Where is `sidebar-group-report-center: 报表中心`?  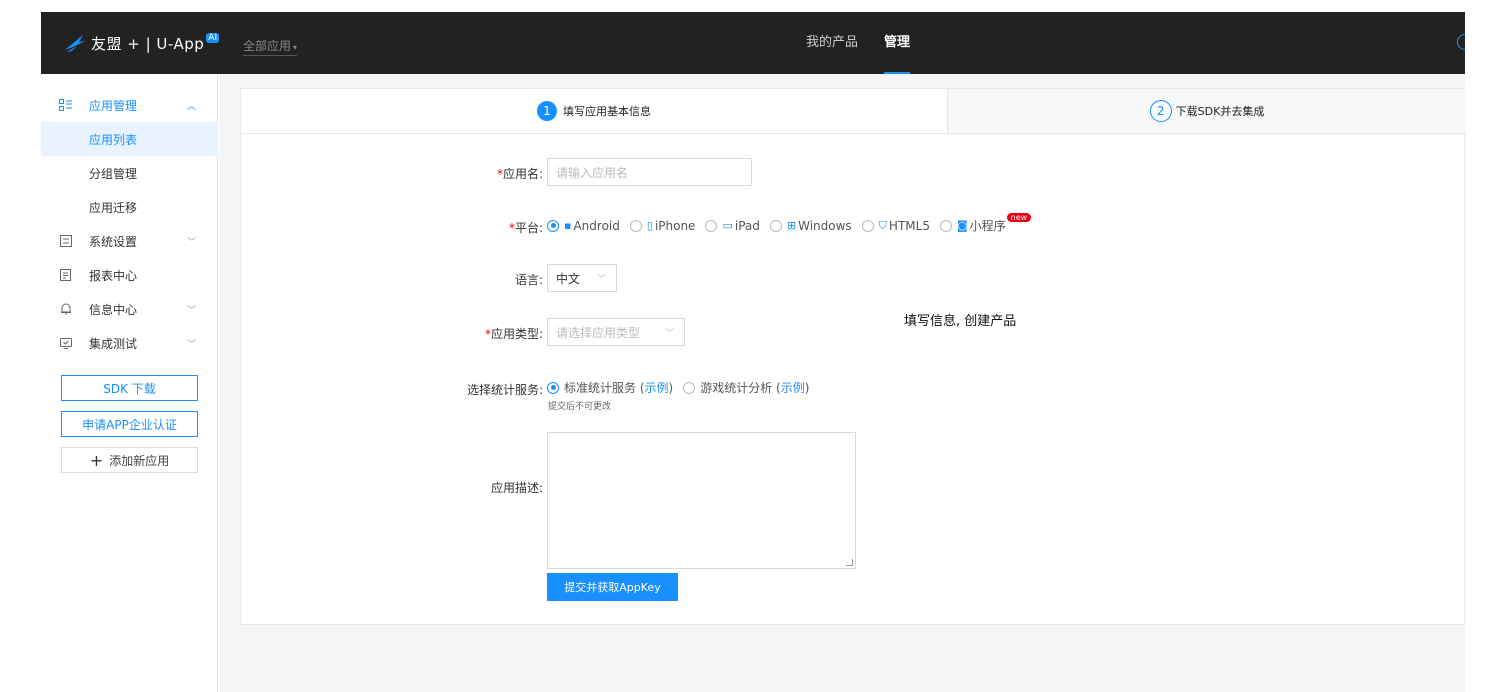
sidebar-group-report-center: 报表中心 is located at coordinates (129, 275).